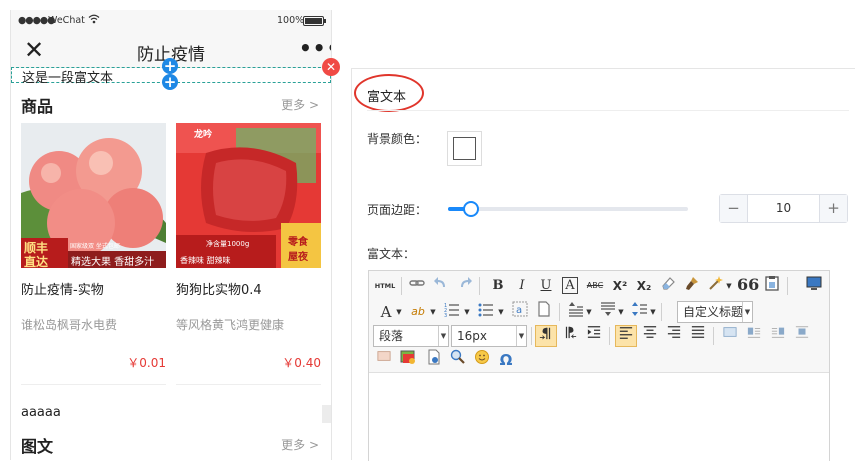 The height and width of the screenshot is (462, 855). Describe the element at coordinates (170, 66) in the screenshot. I see `add-above-icon: +` at that location.